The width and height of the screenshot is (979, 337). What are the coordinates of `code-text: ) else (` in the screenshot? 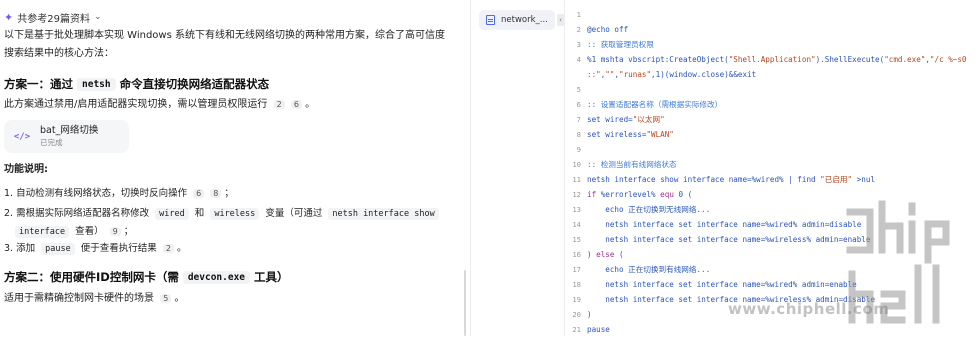 It's located at (605, 254).